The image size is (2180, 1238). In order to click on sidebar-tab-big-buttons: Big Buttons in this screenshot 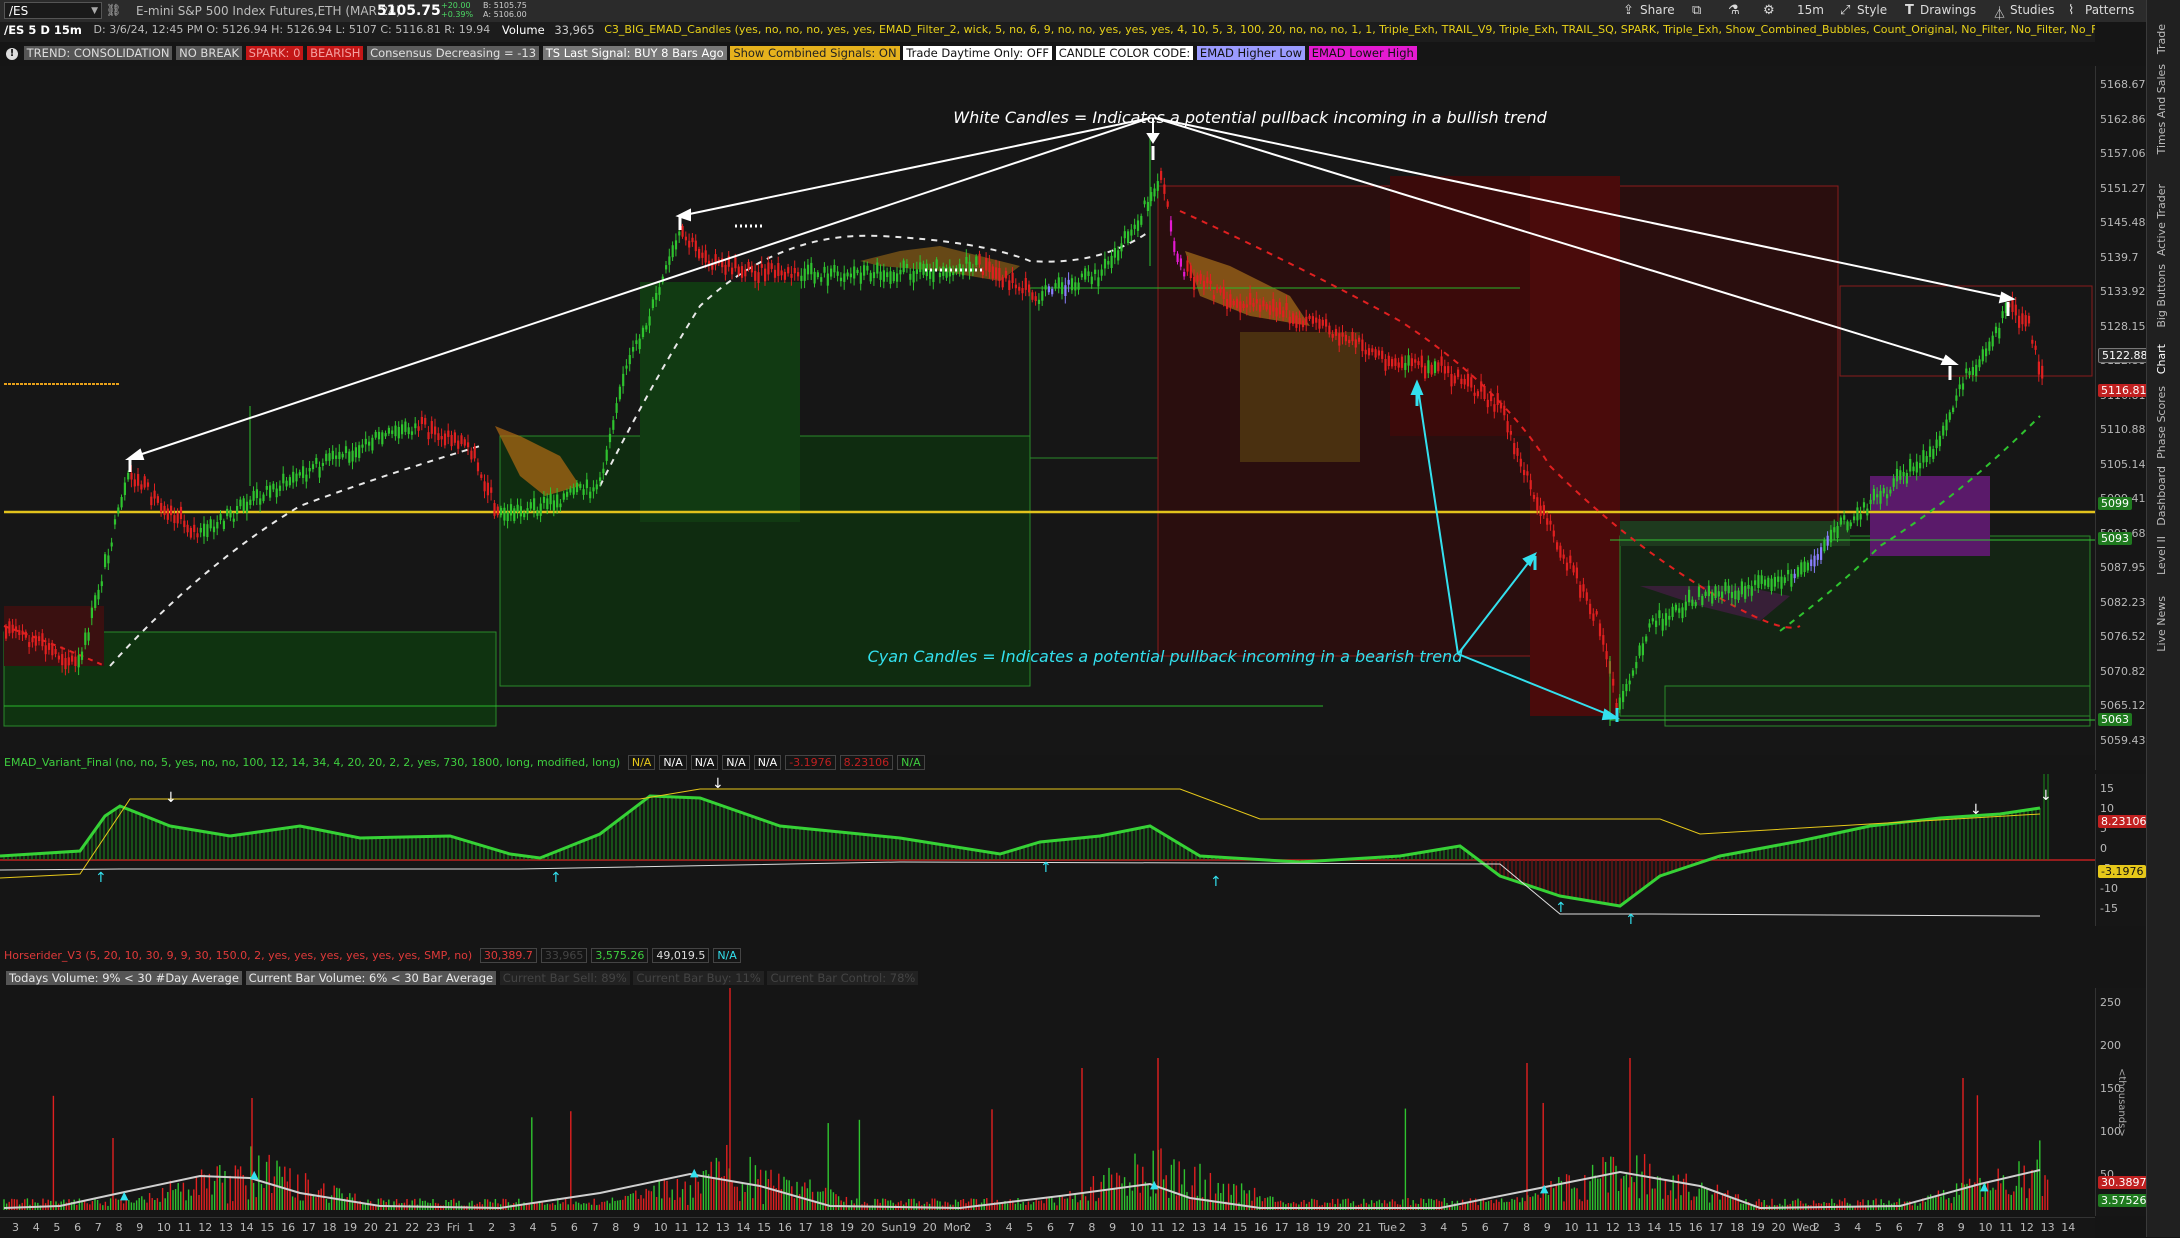, I will do `click(2161, 296)`.